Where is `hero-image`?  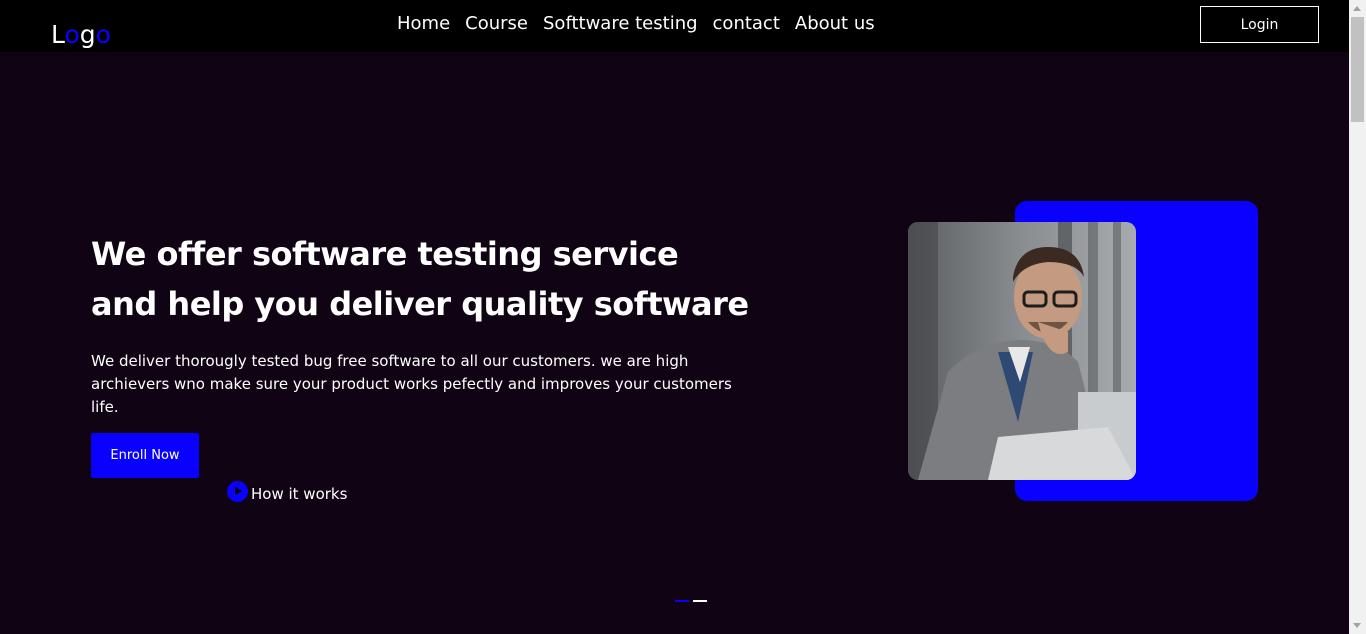
hero-image is located at coordinates (1022, 351).